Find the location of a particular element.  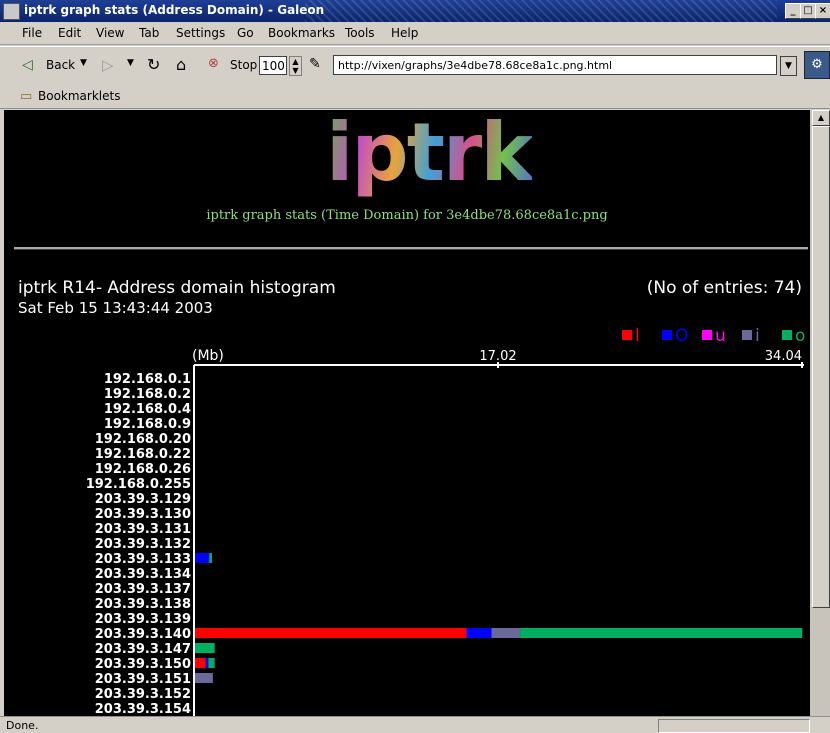

menu-tab: Tab is located at coordinates (149, 33).